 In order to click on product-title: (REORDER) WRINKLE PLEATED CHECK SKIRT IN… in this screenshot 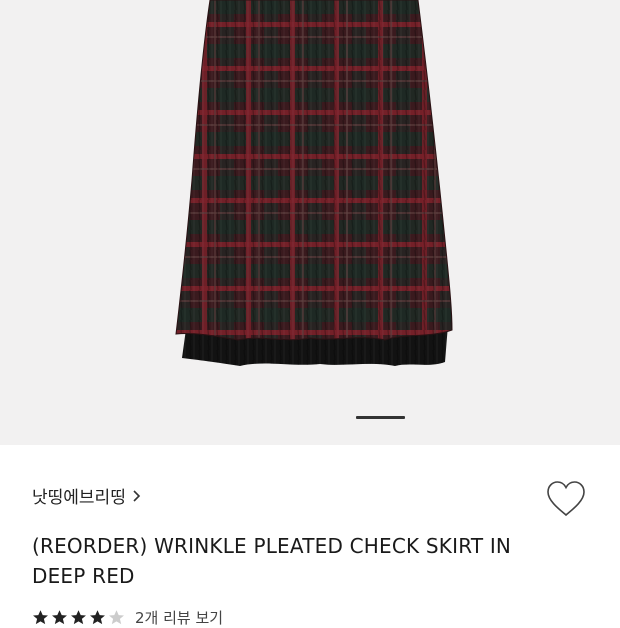, I will do `click(272, 561)`.